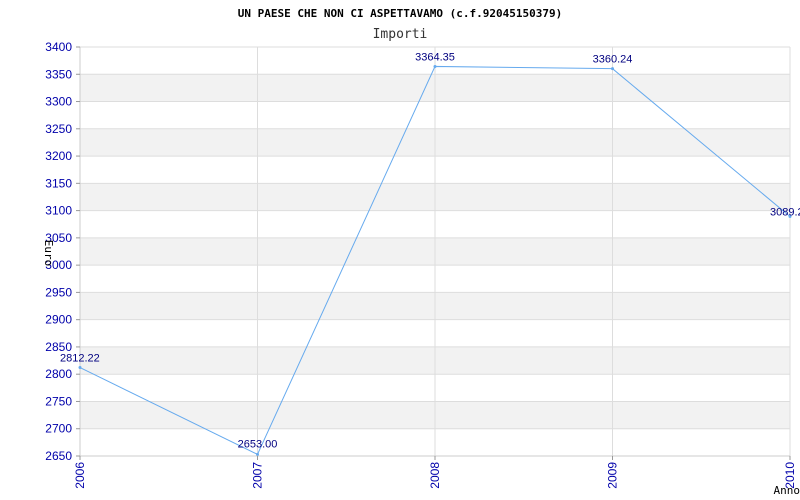  I want to click on x-axis-label: Anno, so click(787, 490).